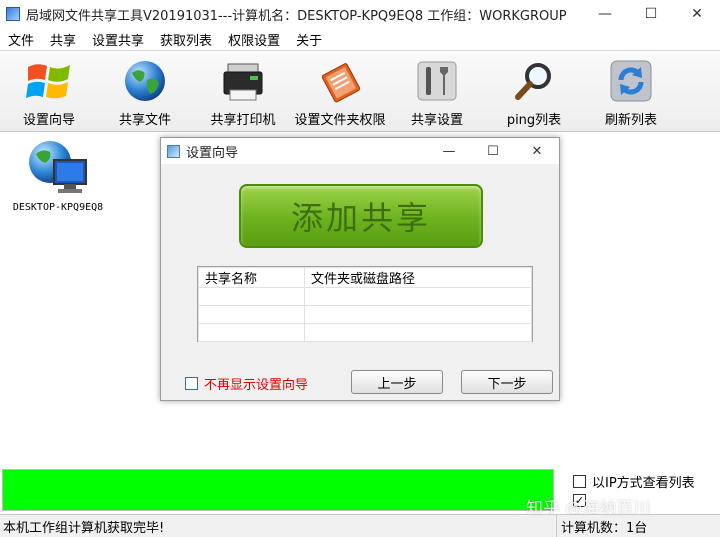 The image size is (720, 537). Describe the element at coordinates (48, 120) in the screenshot. I see `setup-wizard-label: 设置向导` at that location.